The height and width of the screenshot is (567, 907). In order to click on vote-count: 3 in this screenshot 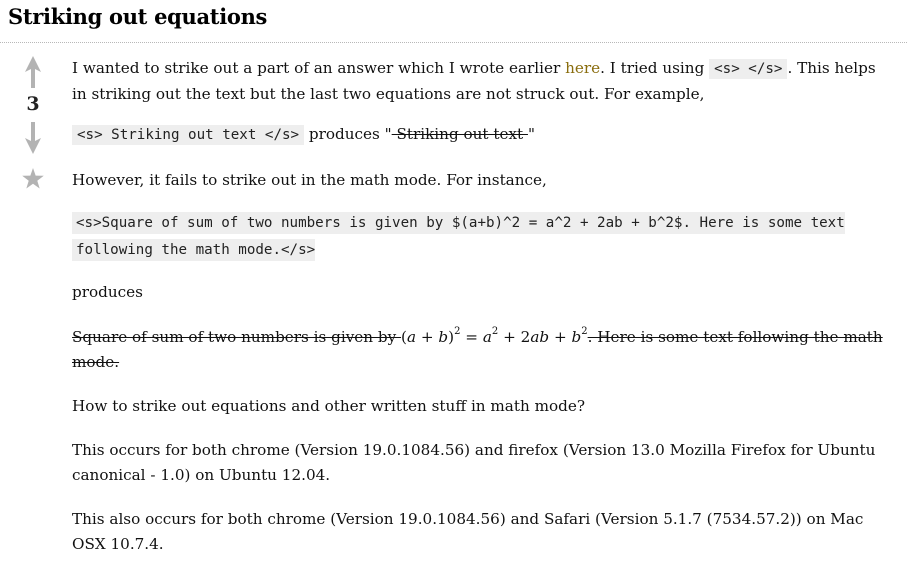, I will do `click(33, 104)`.